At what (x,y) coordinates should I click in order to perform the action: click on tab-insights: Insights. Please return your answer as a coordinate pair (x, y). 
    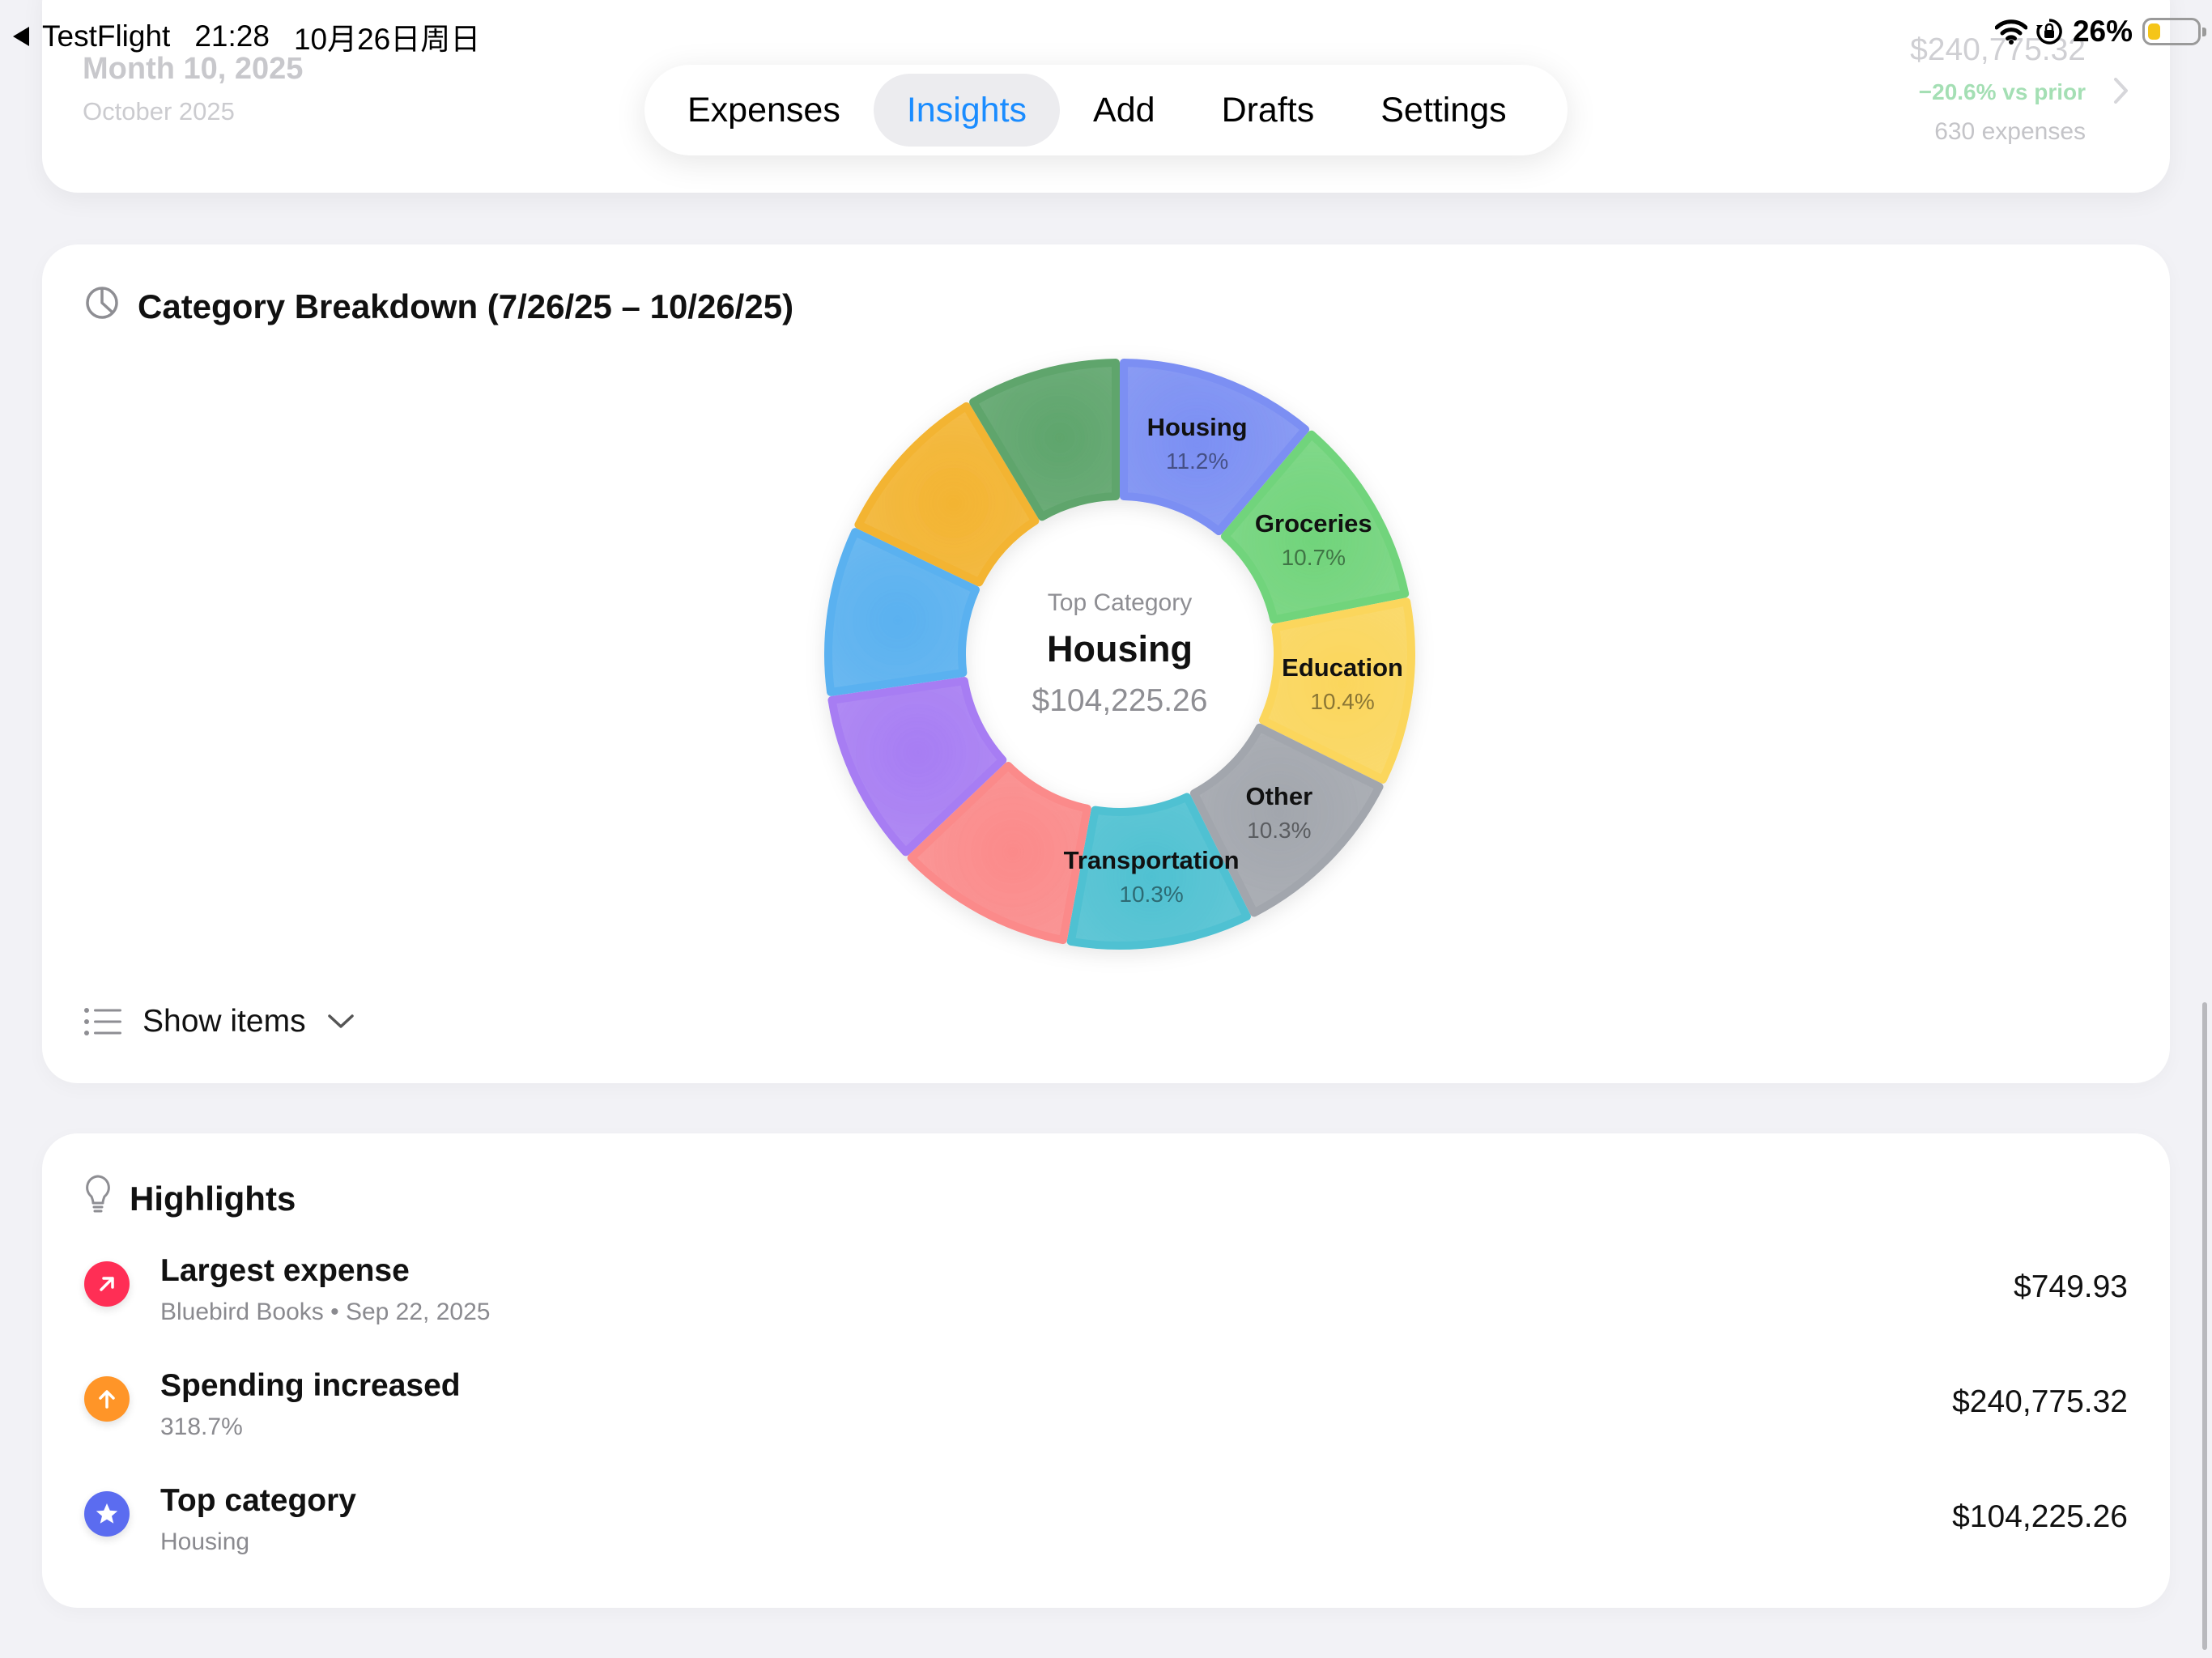
    Looking at the image, I should click on (967, 110).